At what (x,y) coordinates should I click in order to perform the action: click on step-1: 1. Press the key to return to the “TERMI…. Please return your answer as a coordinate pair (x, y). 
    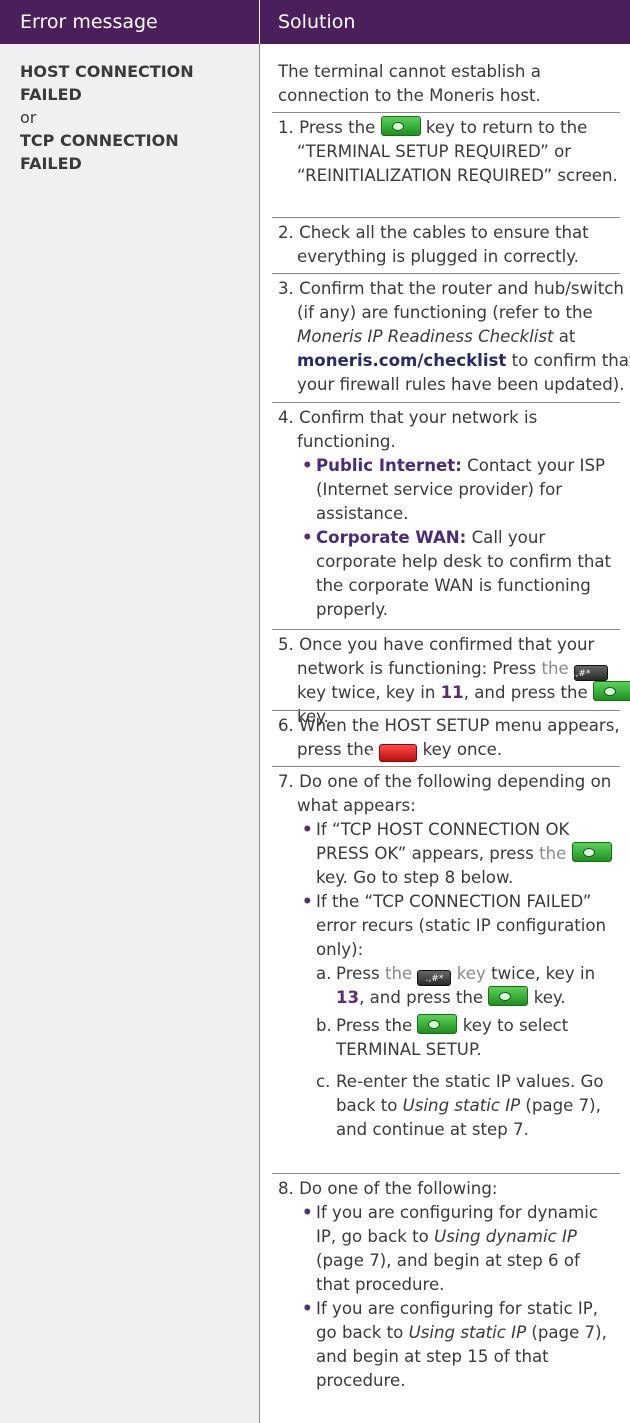
    Looking at the image, I should click on (448, 150).